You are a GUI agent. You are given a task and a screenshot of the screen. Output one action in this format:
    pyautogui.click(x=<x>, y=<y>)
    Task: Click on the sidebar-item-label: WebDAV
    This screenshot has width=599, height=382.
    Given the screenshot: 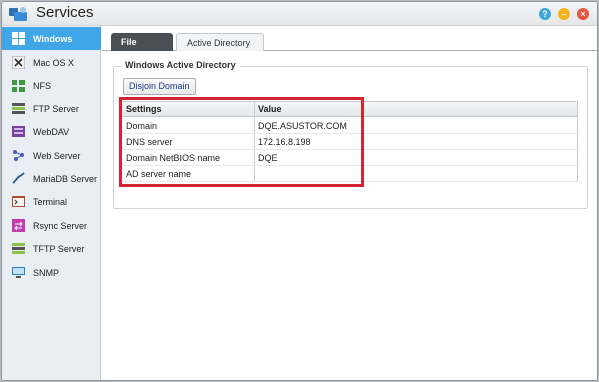 What is the action you would take?
    pyautogui.click(x=51, y=131)
    